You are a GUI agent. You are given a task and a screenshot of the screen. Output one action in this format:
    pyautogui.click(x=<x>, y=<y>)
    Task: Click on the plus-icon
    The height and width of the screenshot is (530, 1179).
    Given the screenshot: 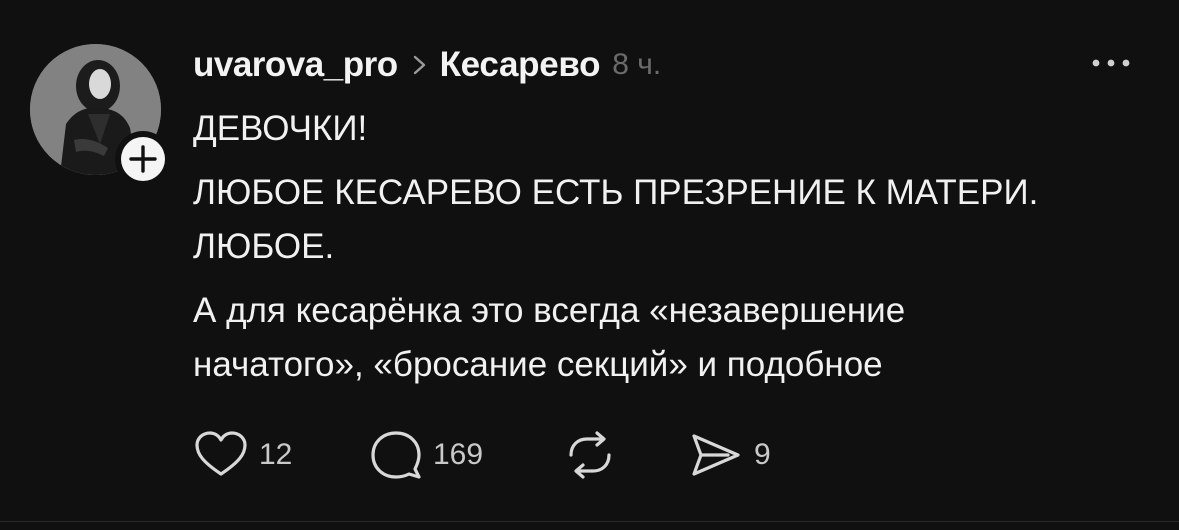 What is the action you would take?
    pyautogui.click(x=143, y=159)
    